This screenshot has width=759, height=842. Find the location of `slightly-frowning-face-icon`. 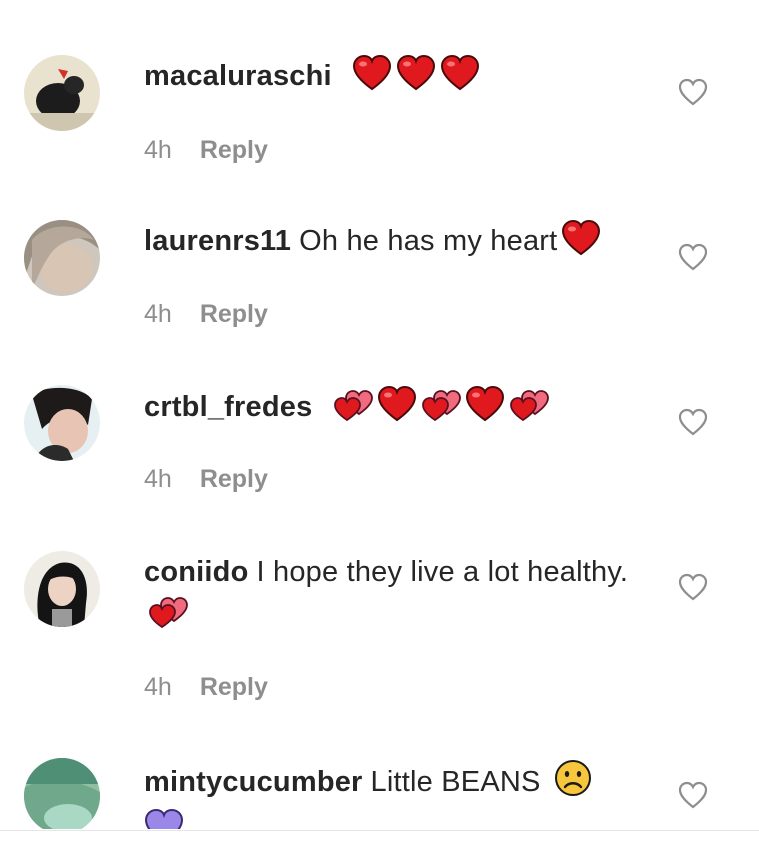

slightly-frowning-face-icon is located at coordinates (573, 784).